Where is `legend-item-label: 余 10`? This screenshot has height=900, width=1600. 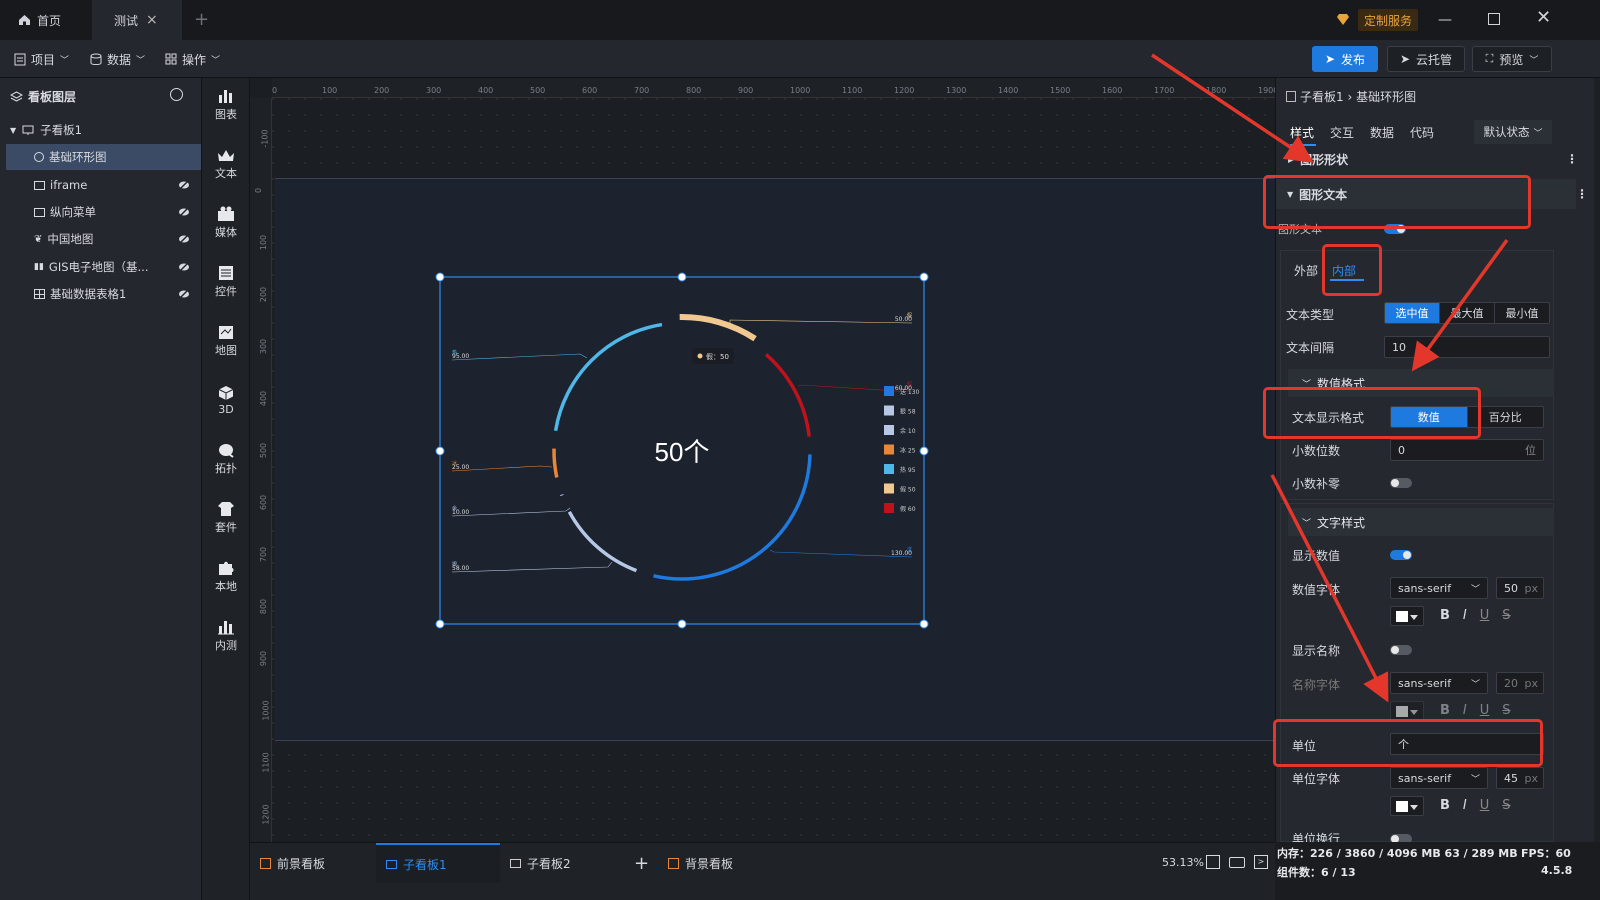 legend-item-label: 余 10 is located at coordinates (908, 431).